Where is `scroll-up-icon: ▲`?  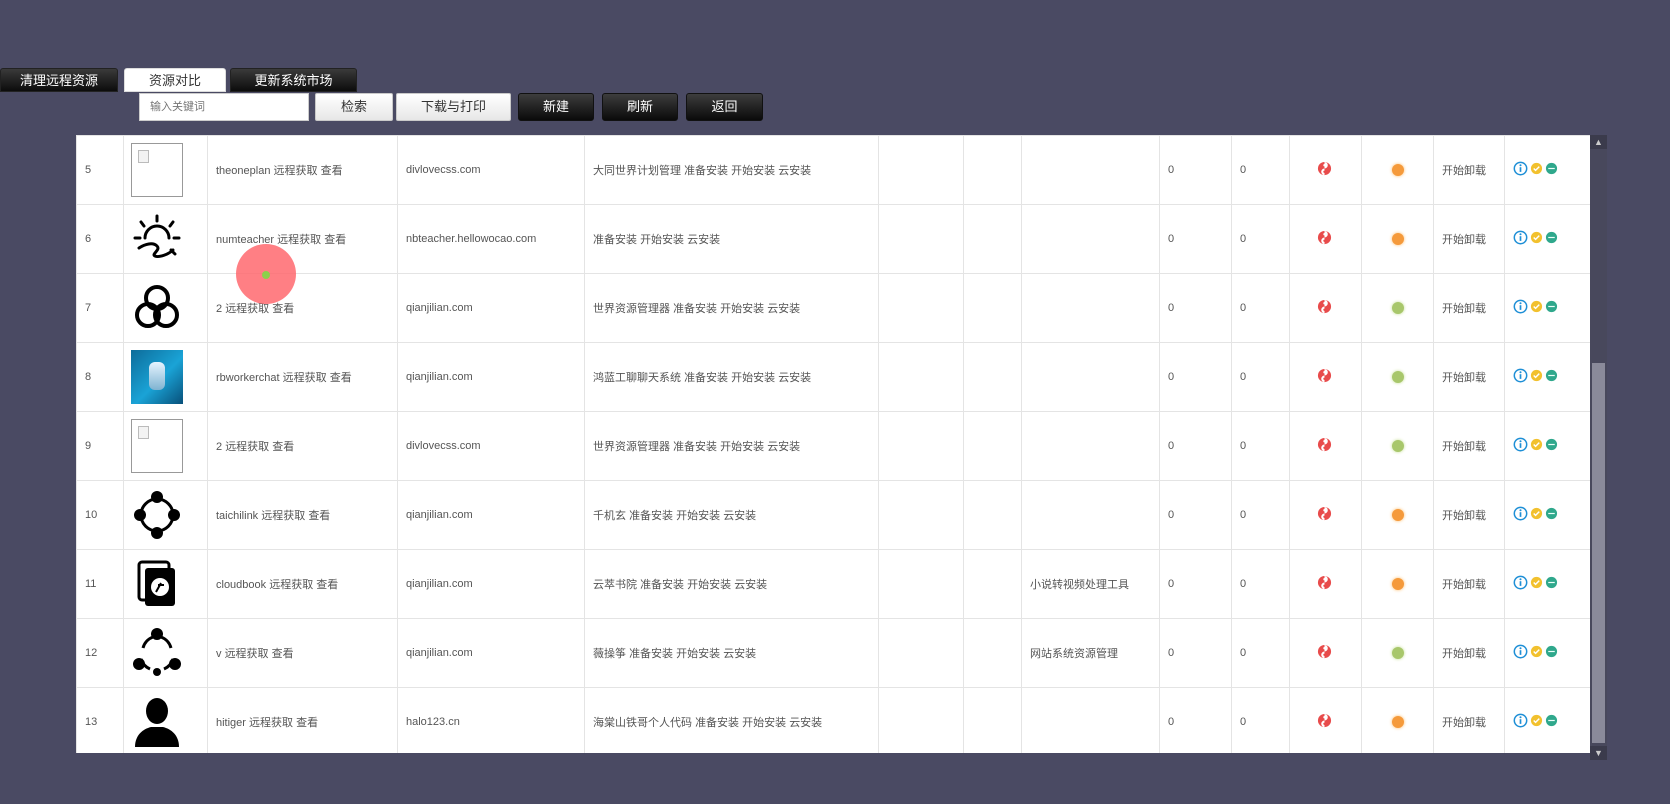 scroll-up-icon: ▲ is located at coordinates (1598, 142).